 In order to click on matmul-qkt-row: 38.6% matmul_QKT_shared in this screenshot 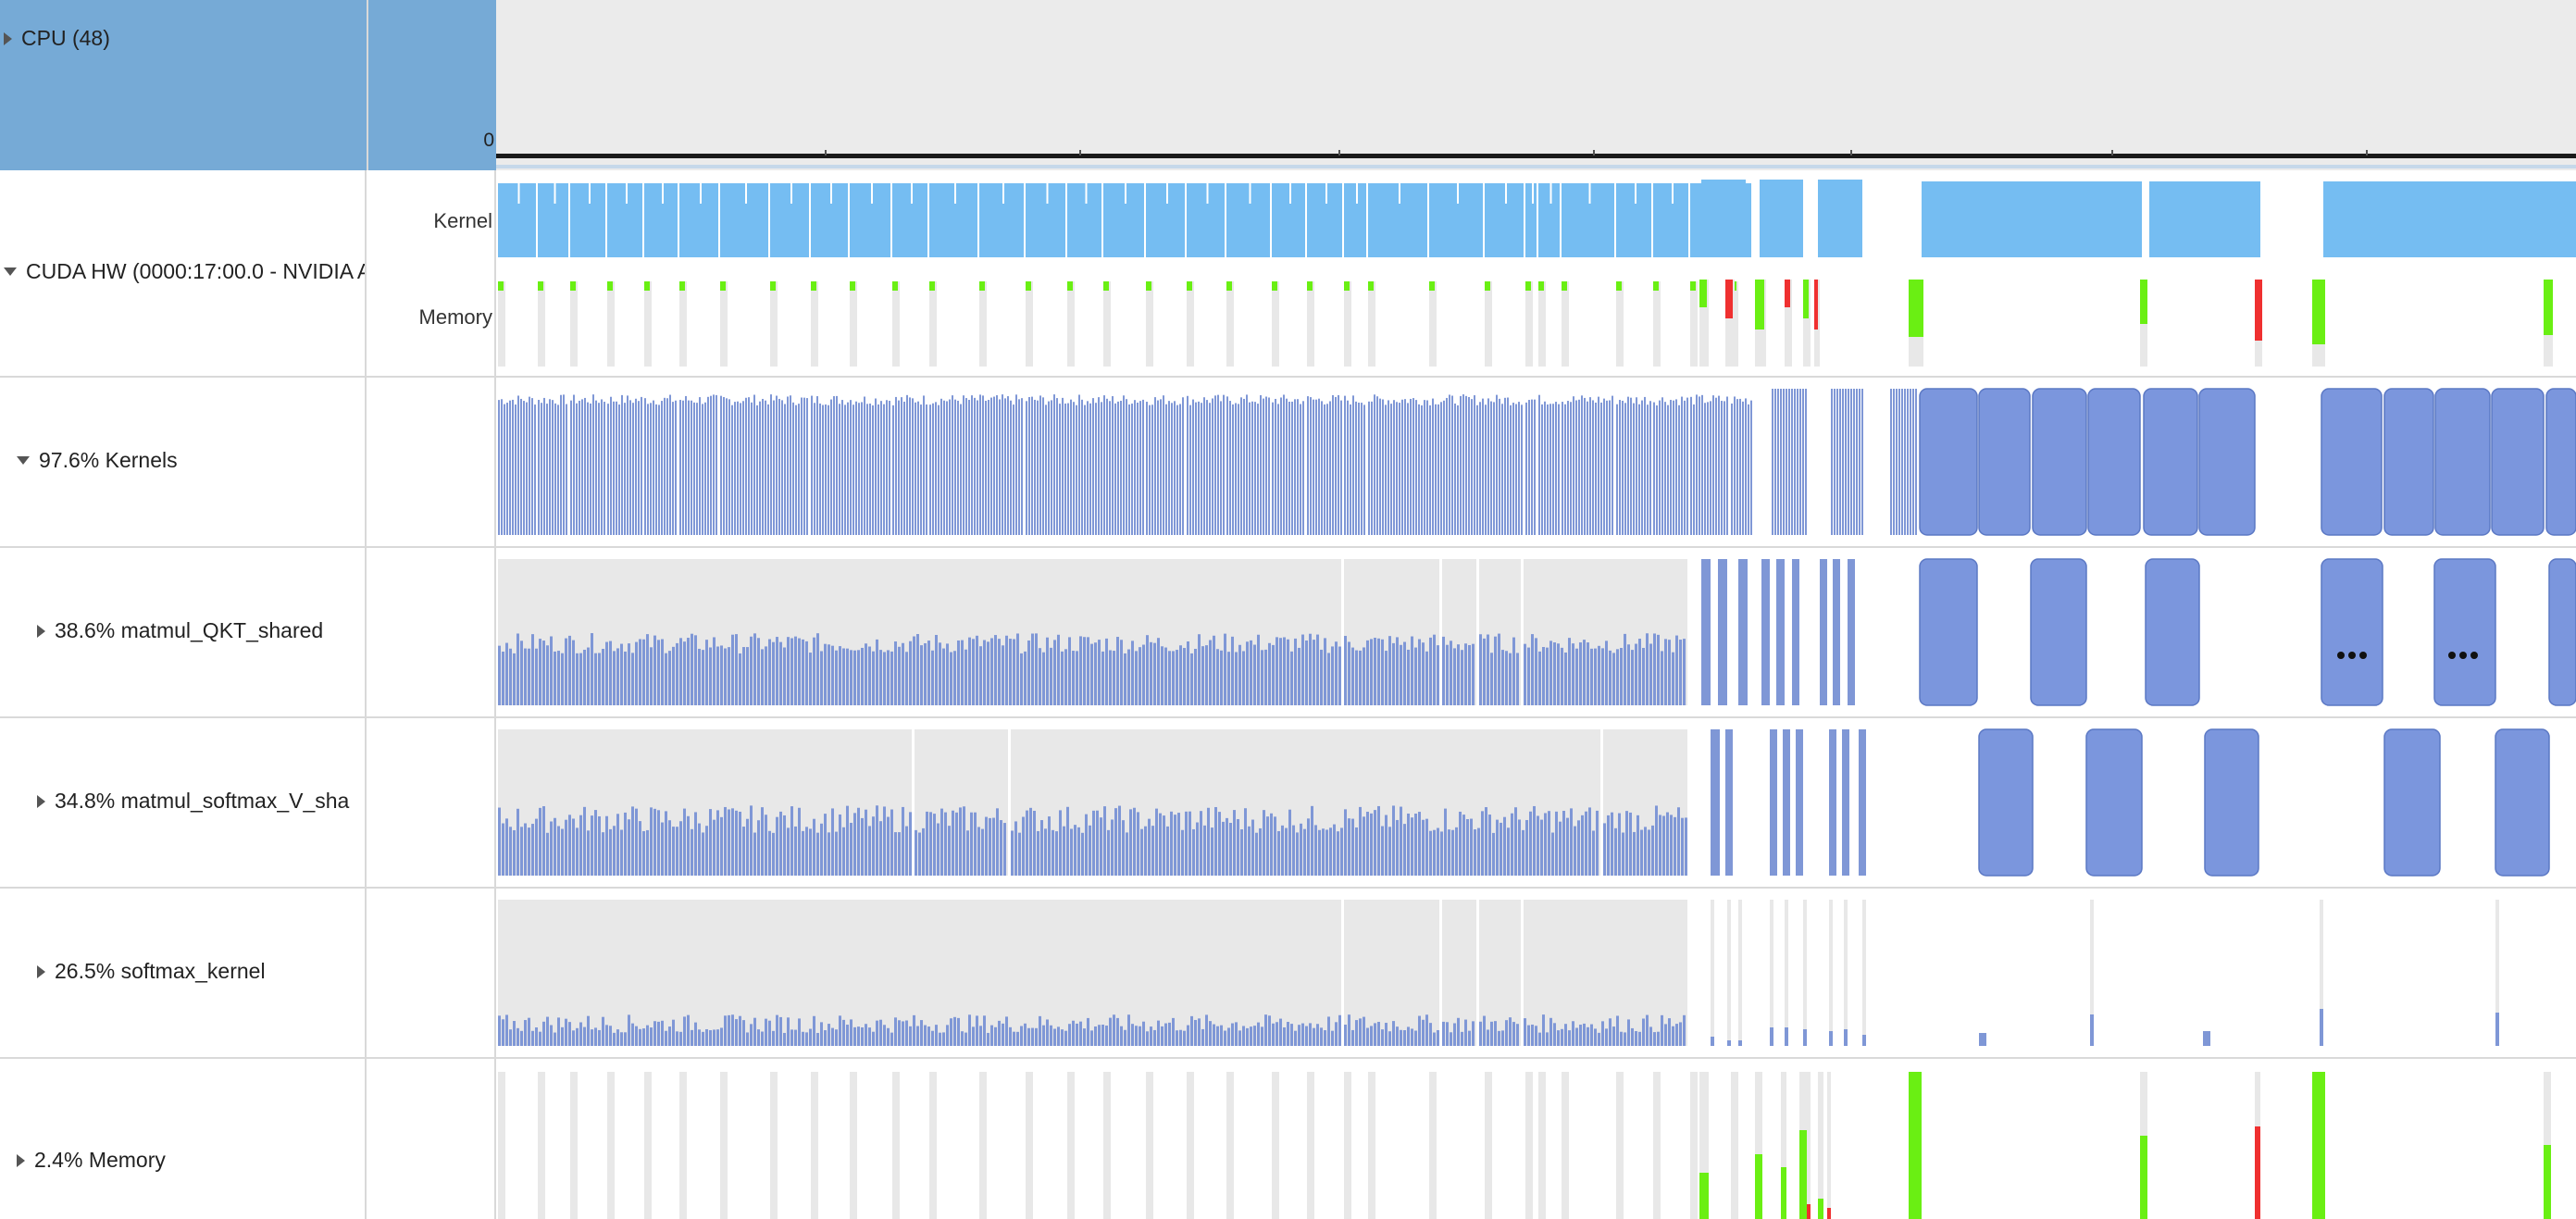, I will do `click(1288, 633)`.